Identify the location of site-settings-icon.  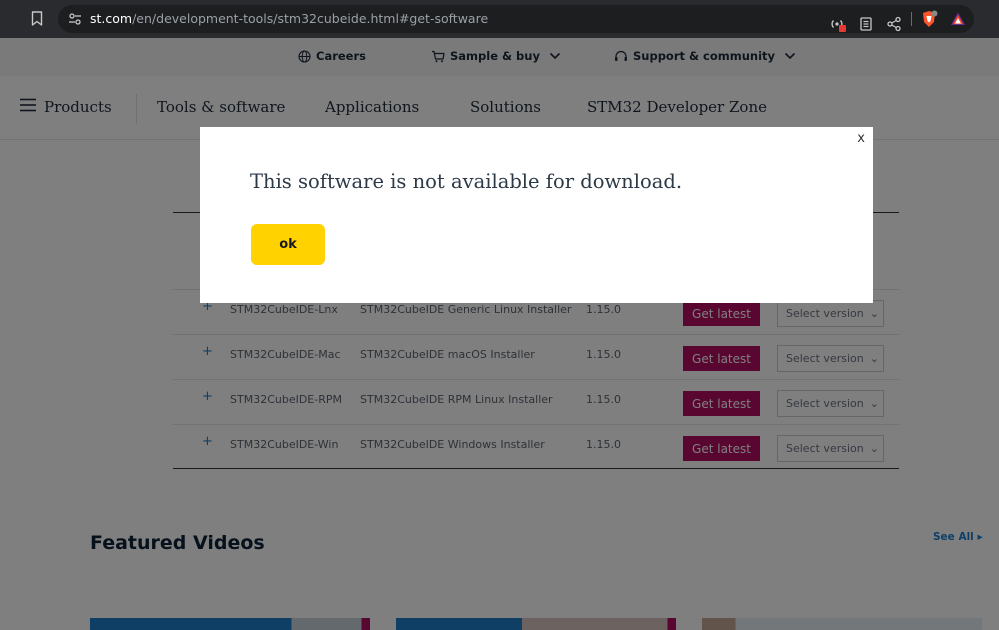
(75, 19).